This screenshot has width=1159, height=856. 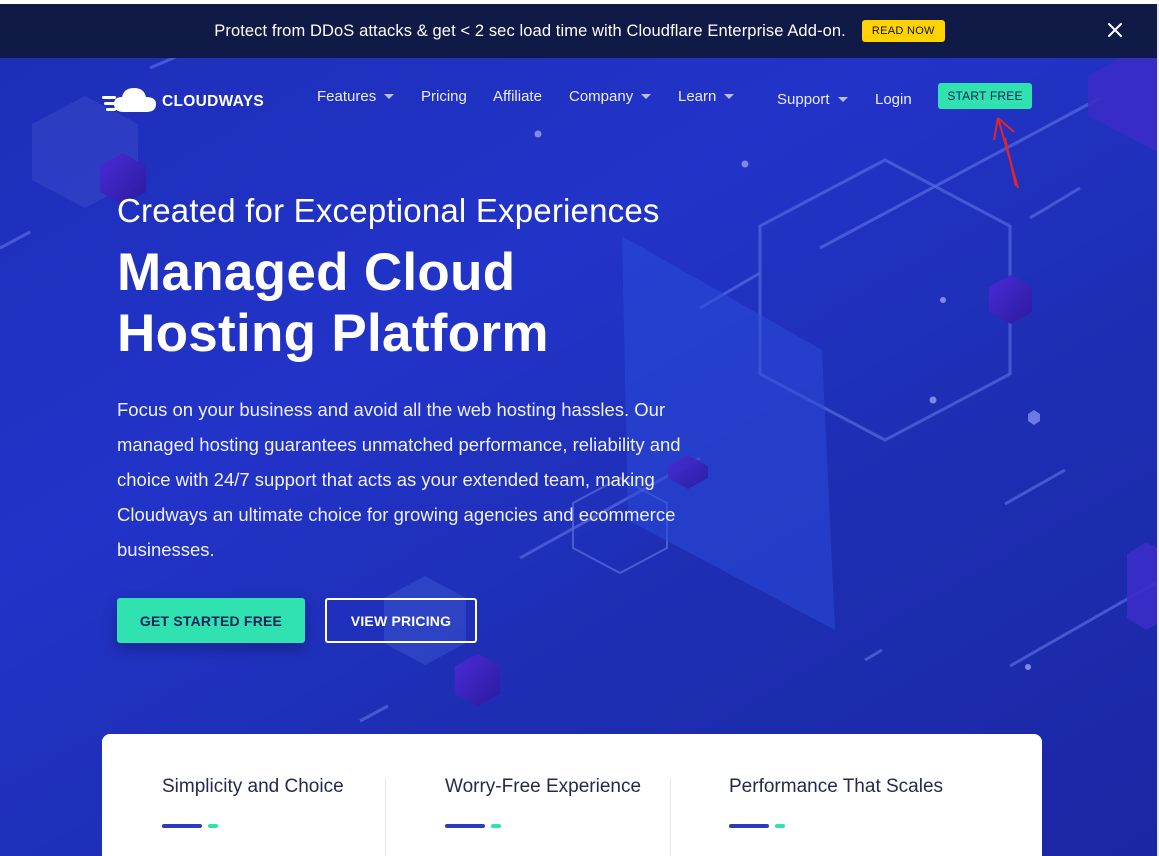 I want to click on cloudways-logo: CLOUDWAYS, so click(x=183, y=101).